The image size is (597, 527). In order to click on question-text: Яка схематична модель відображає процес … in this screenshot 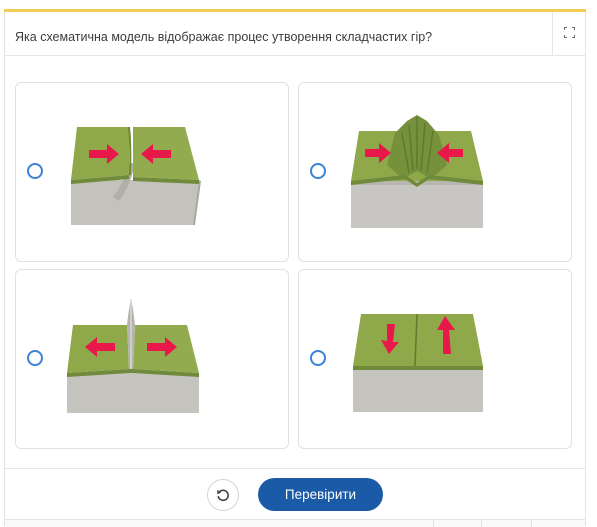, I will do `click(224, 37)`.